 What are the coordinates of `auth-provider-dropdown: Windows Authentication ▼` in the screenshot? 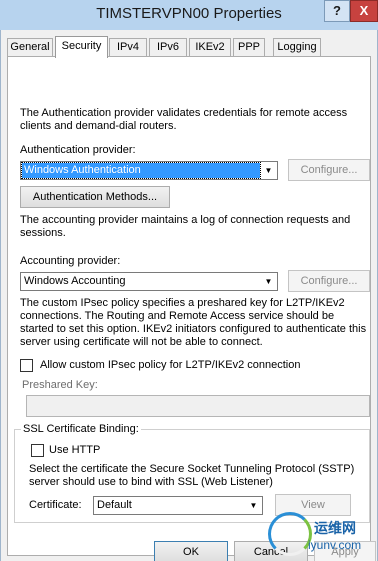 It's located at (149, 170).